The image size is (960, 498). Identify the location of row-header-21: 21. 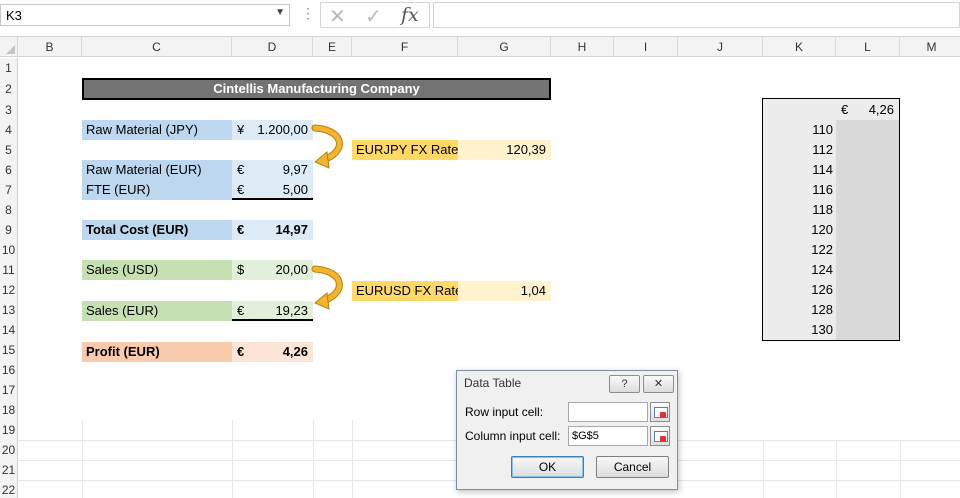
(9, 470).